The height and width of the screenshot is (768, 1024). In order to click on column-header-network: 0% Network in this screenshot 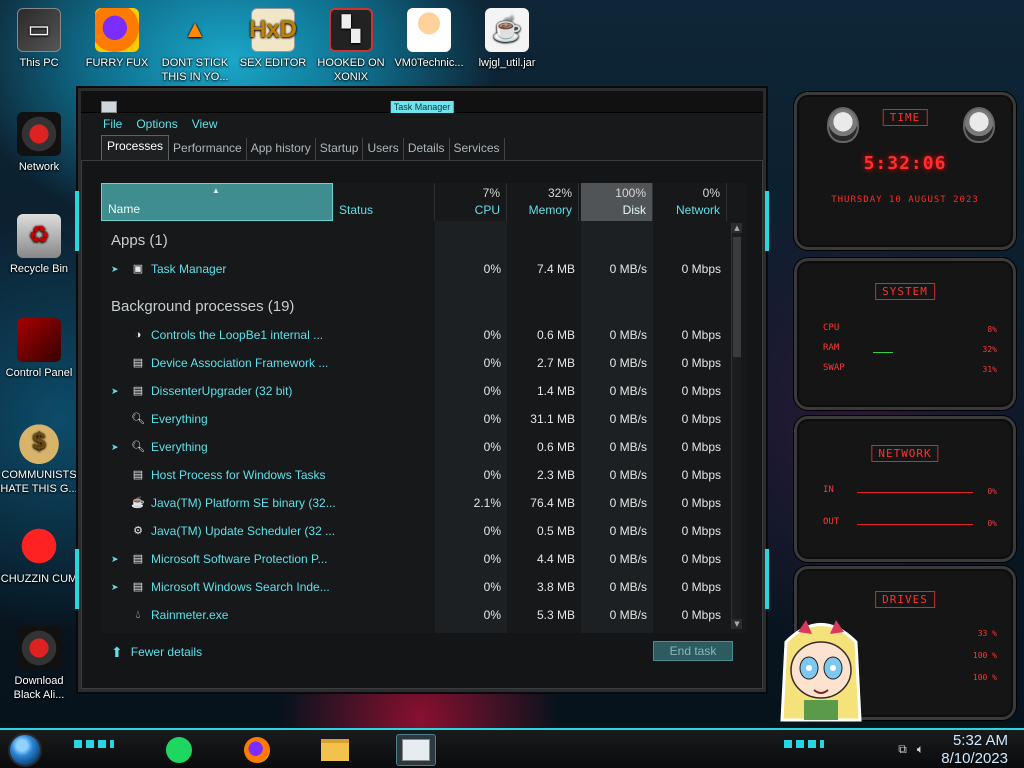, I will do `click(690, 202)`.